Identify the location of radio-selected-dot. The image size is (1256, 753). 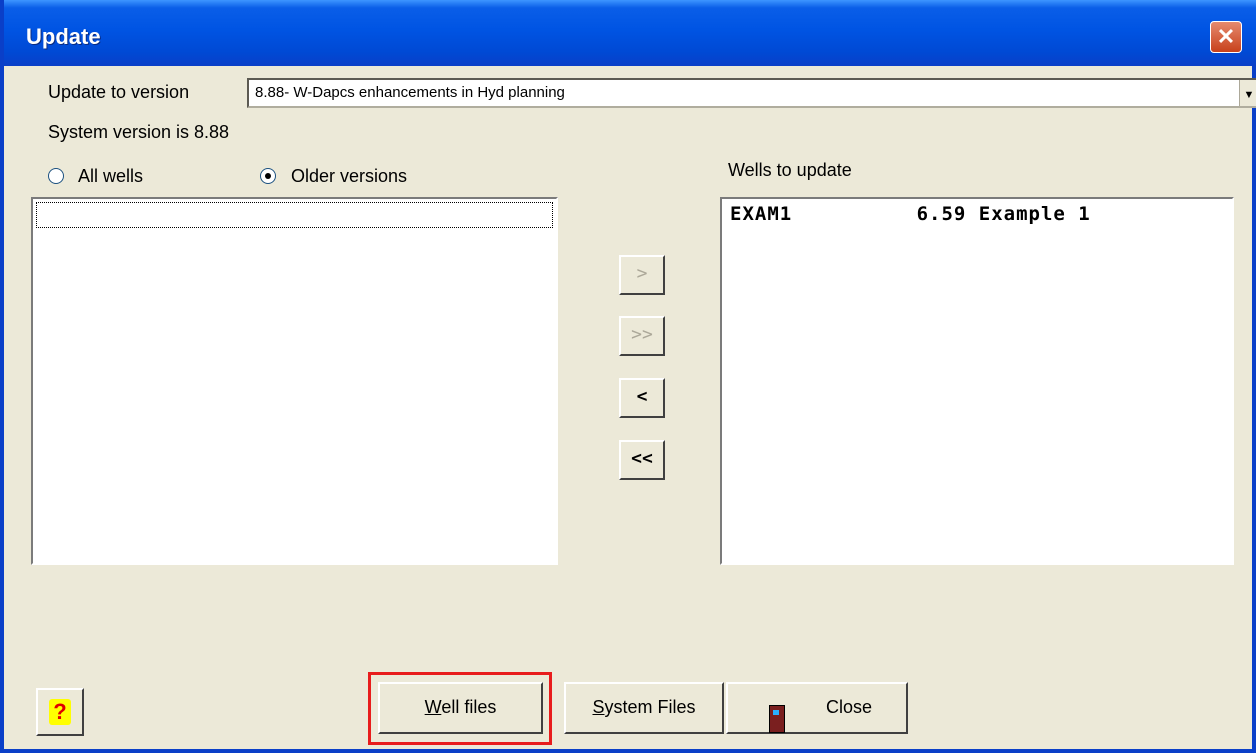
(268, 176).